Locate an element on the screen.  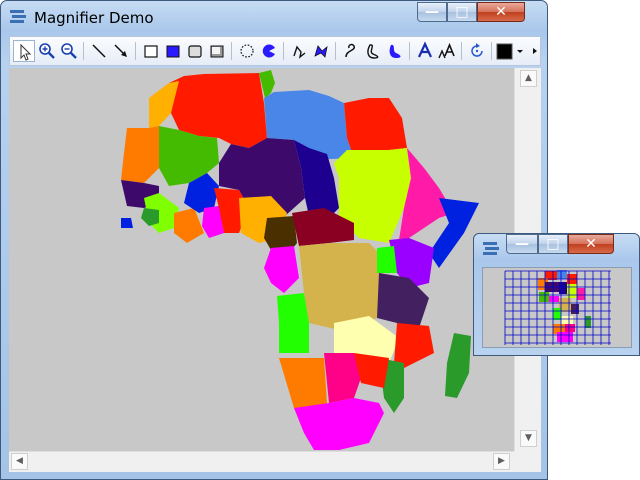
horizontal-scrollbar: ◀ ▶ is located at coordinates (261, 461).